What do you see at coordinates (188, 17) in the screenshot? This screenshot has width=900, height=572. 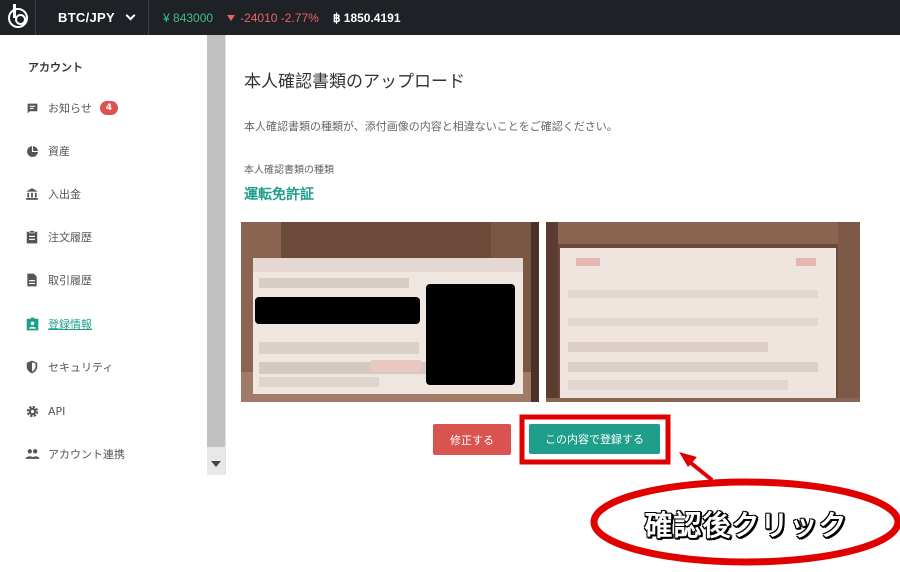 I see `current-price: ¥ 843000` at bounding box center [188, 17].